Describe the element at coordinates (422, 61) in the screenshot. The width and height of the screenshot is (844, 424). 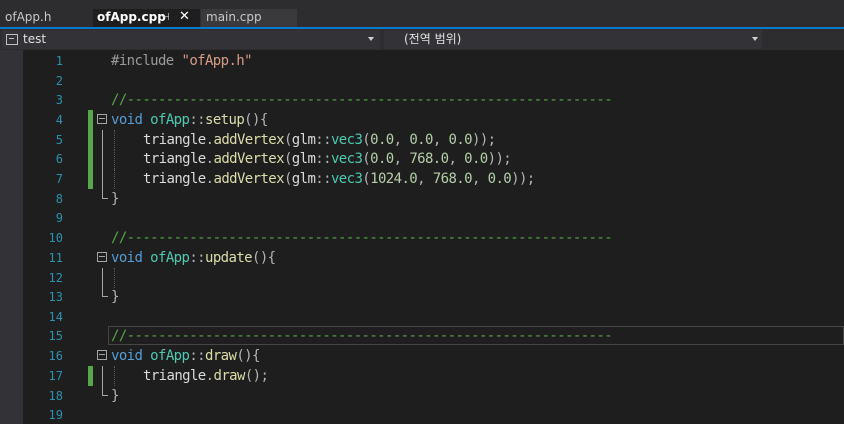
I see `code-line: 1 #include "ofApp.h"` at that location.